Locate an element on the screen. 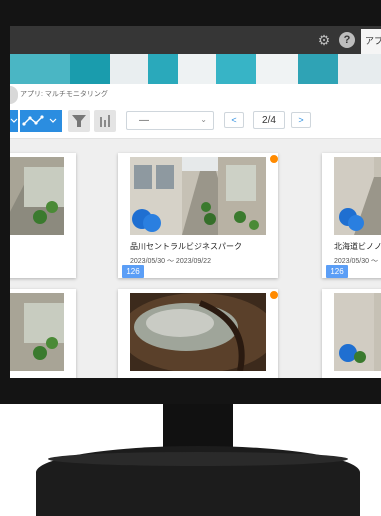 The image size is (381, 516). bar-chart-button is located at coordinates (105, 121).